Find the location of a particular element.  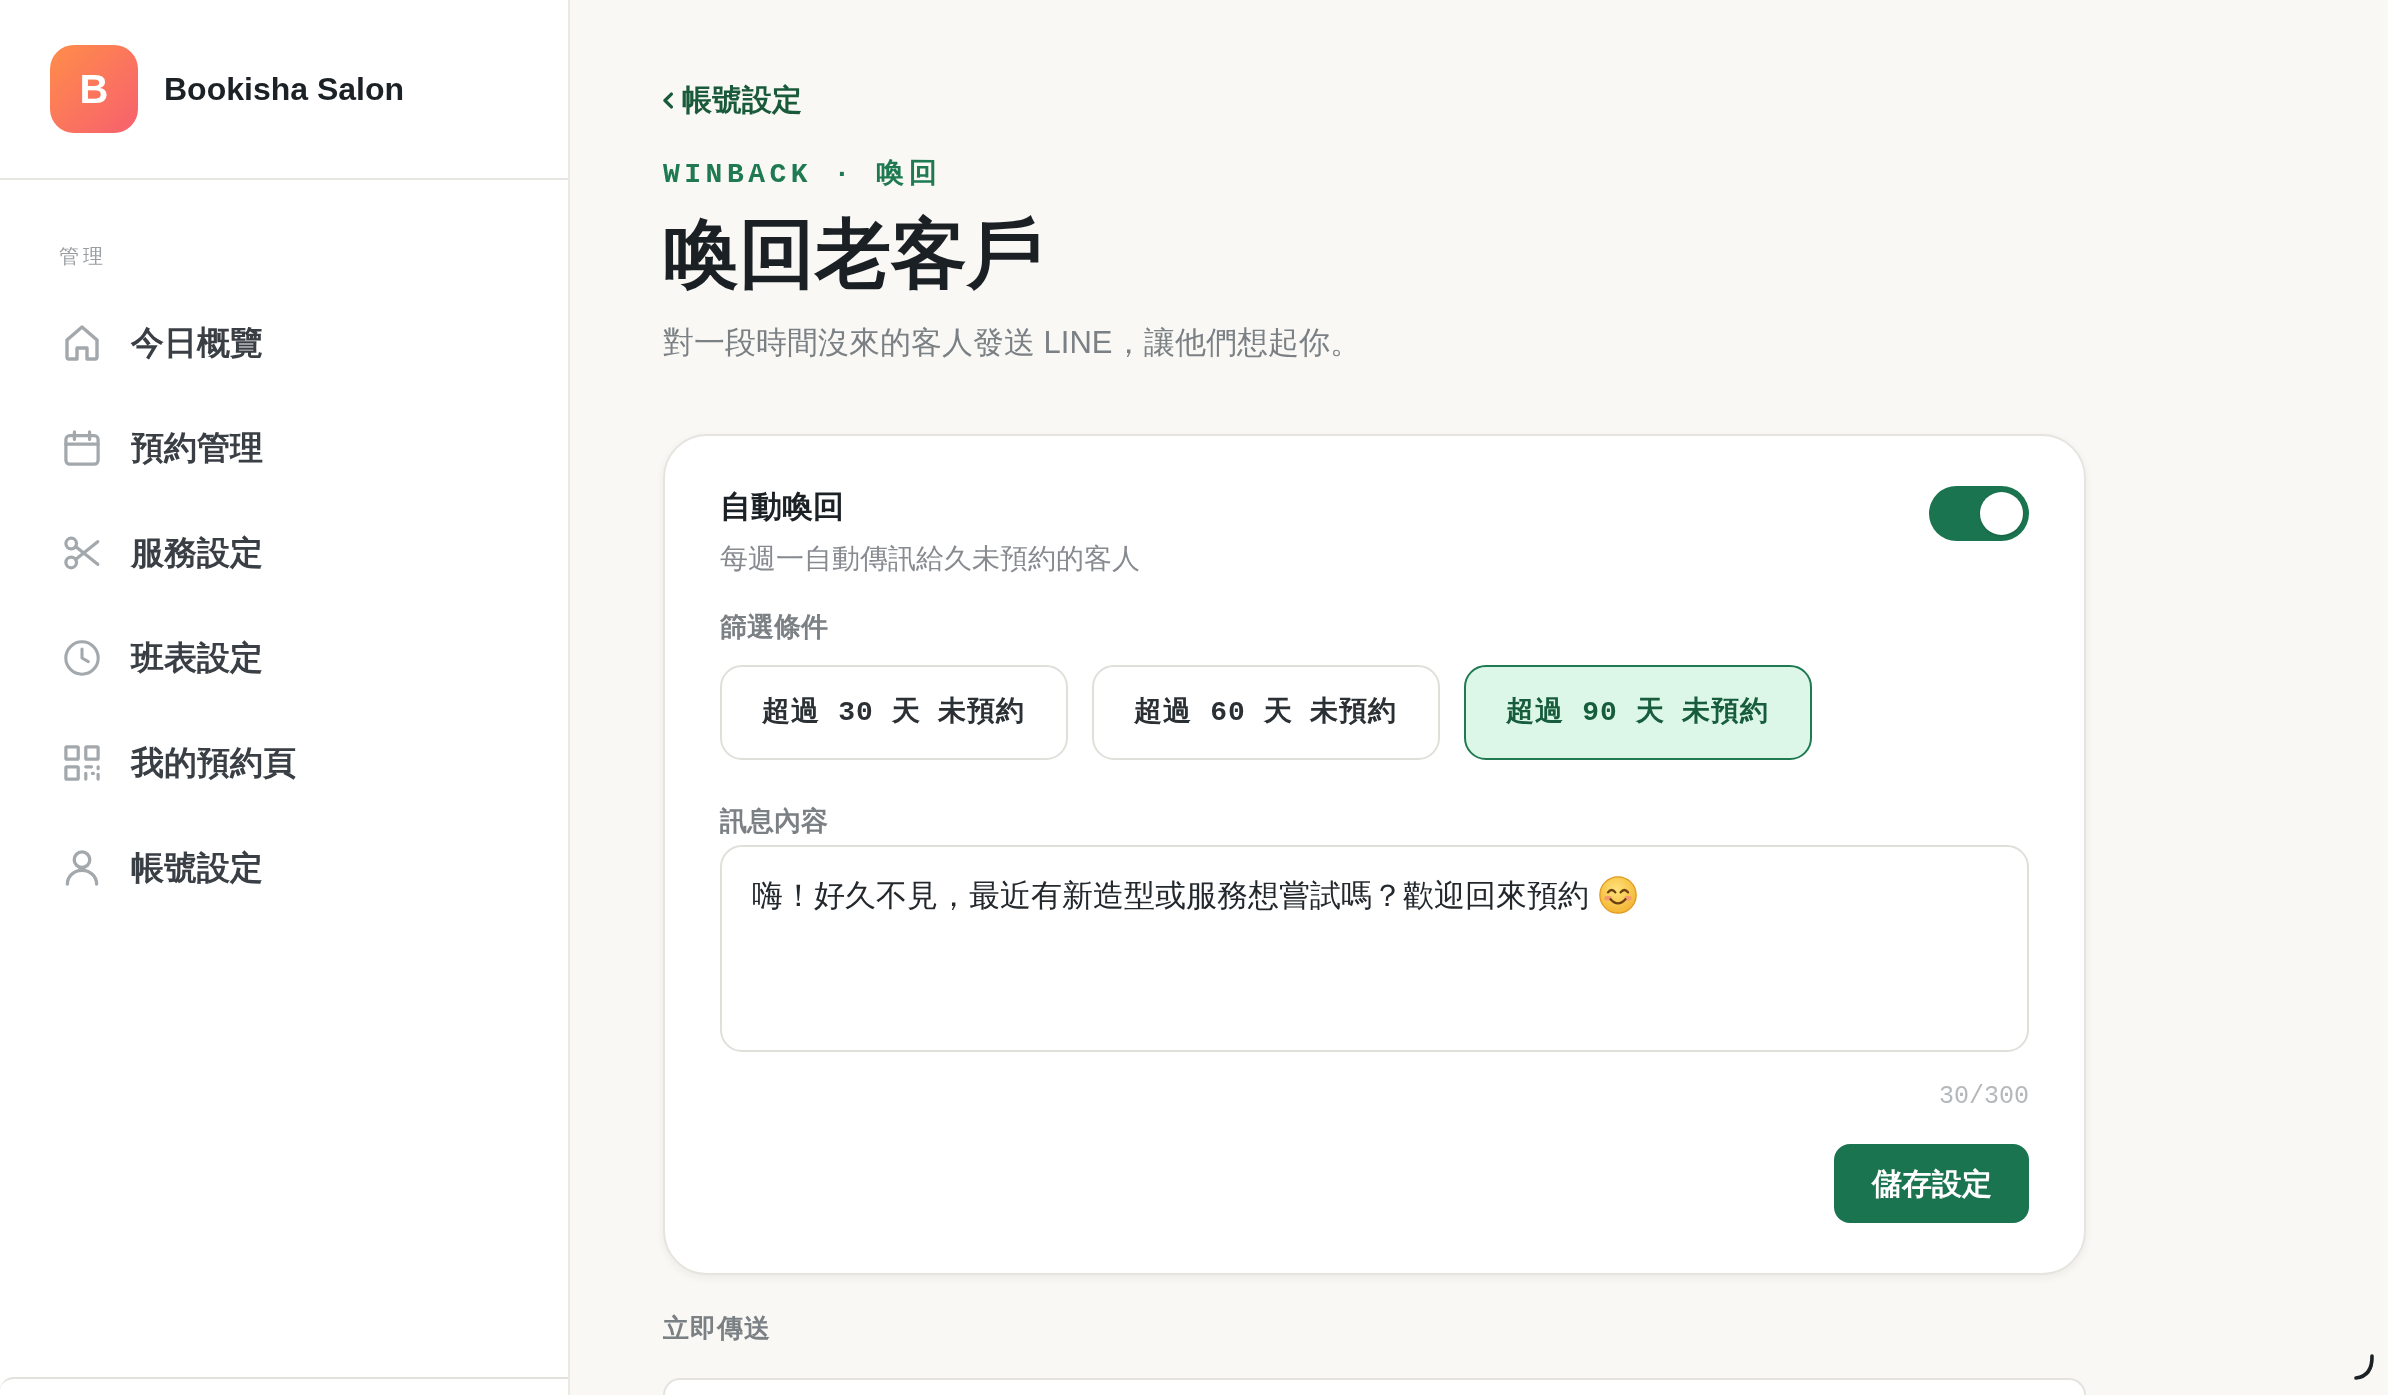

filter-chip: 超過 90 天 未預約 is located at coordinates (1638, 712).